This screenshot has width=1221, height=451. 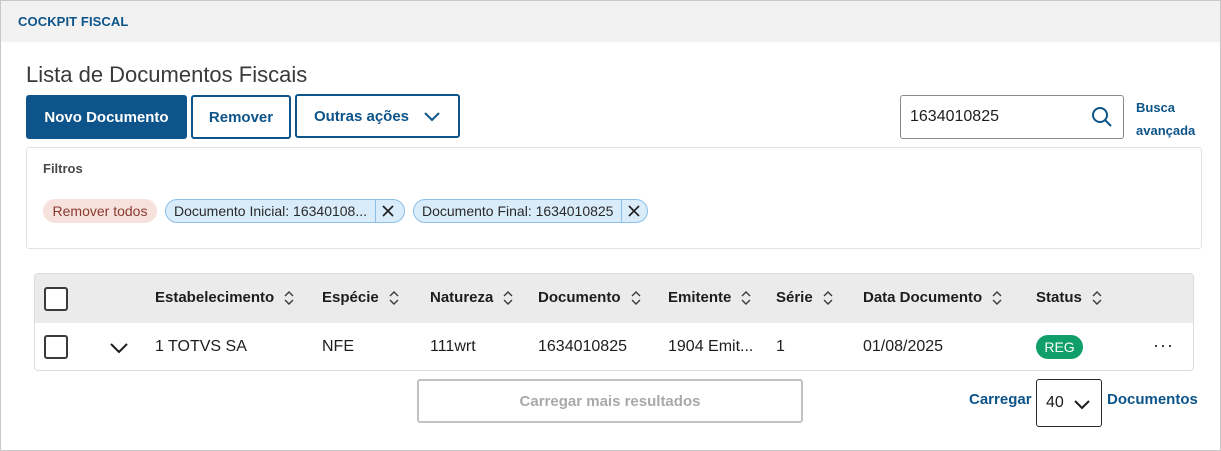 I want to click on search-input, so click(x=995, y=117).